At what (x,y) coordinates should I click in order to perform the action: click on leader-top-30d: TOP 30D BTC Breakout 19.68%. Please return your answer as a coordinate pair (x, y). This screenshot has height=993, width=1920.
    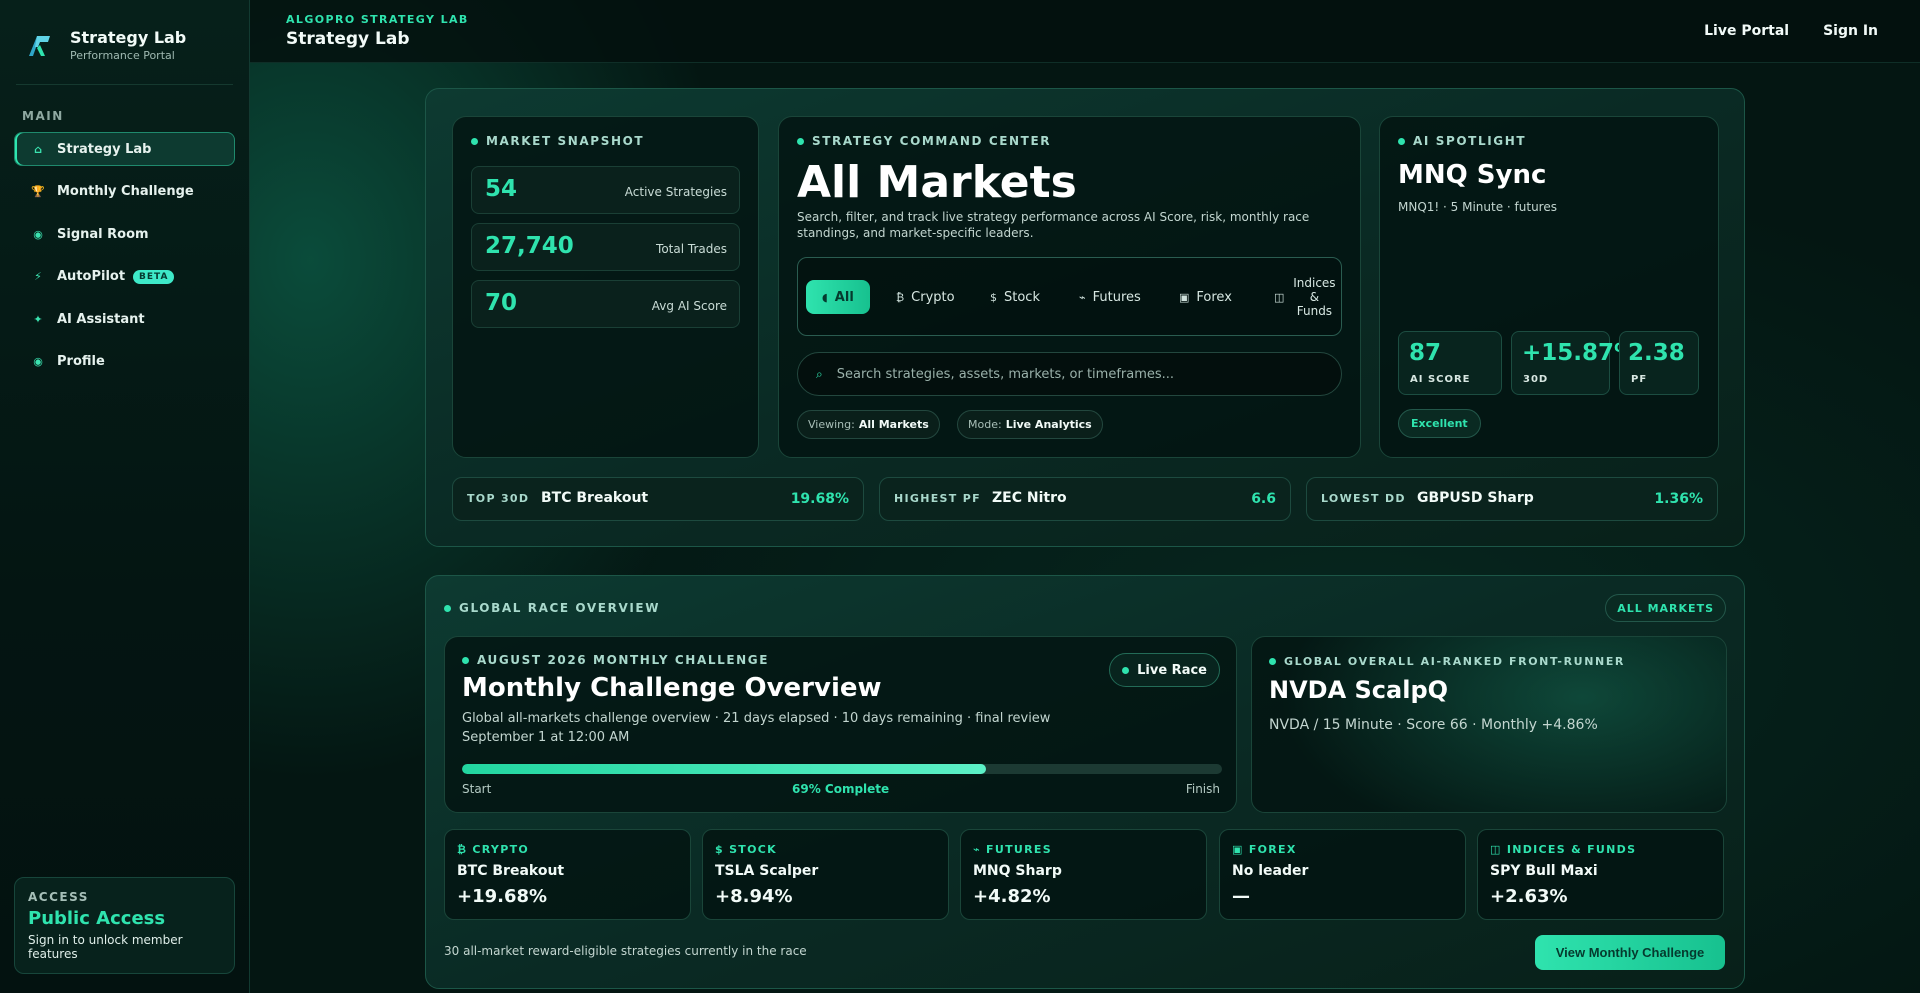
    Looking at the image, I should click on (658, 499).